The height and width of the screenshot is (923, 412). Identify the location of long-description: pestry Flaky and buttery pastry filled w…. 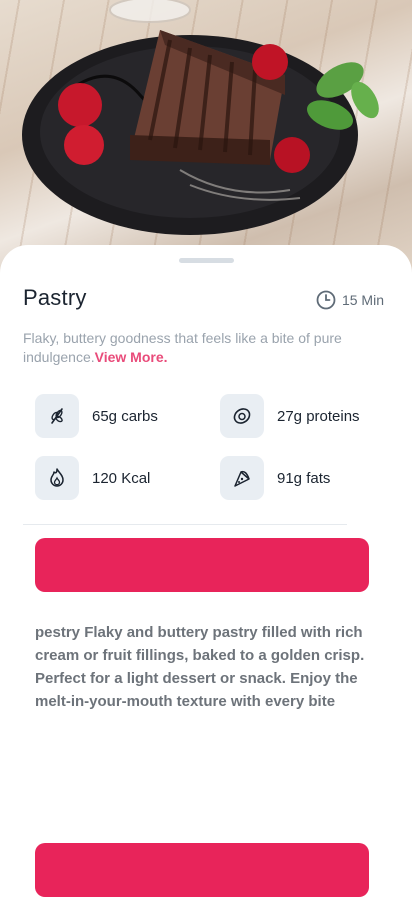
(200, 667).